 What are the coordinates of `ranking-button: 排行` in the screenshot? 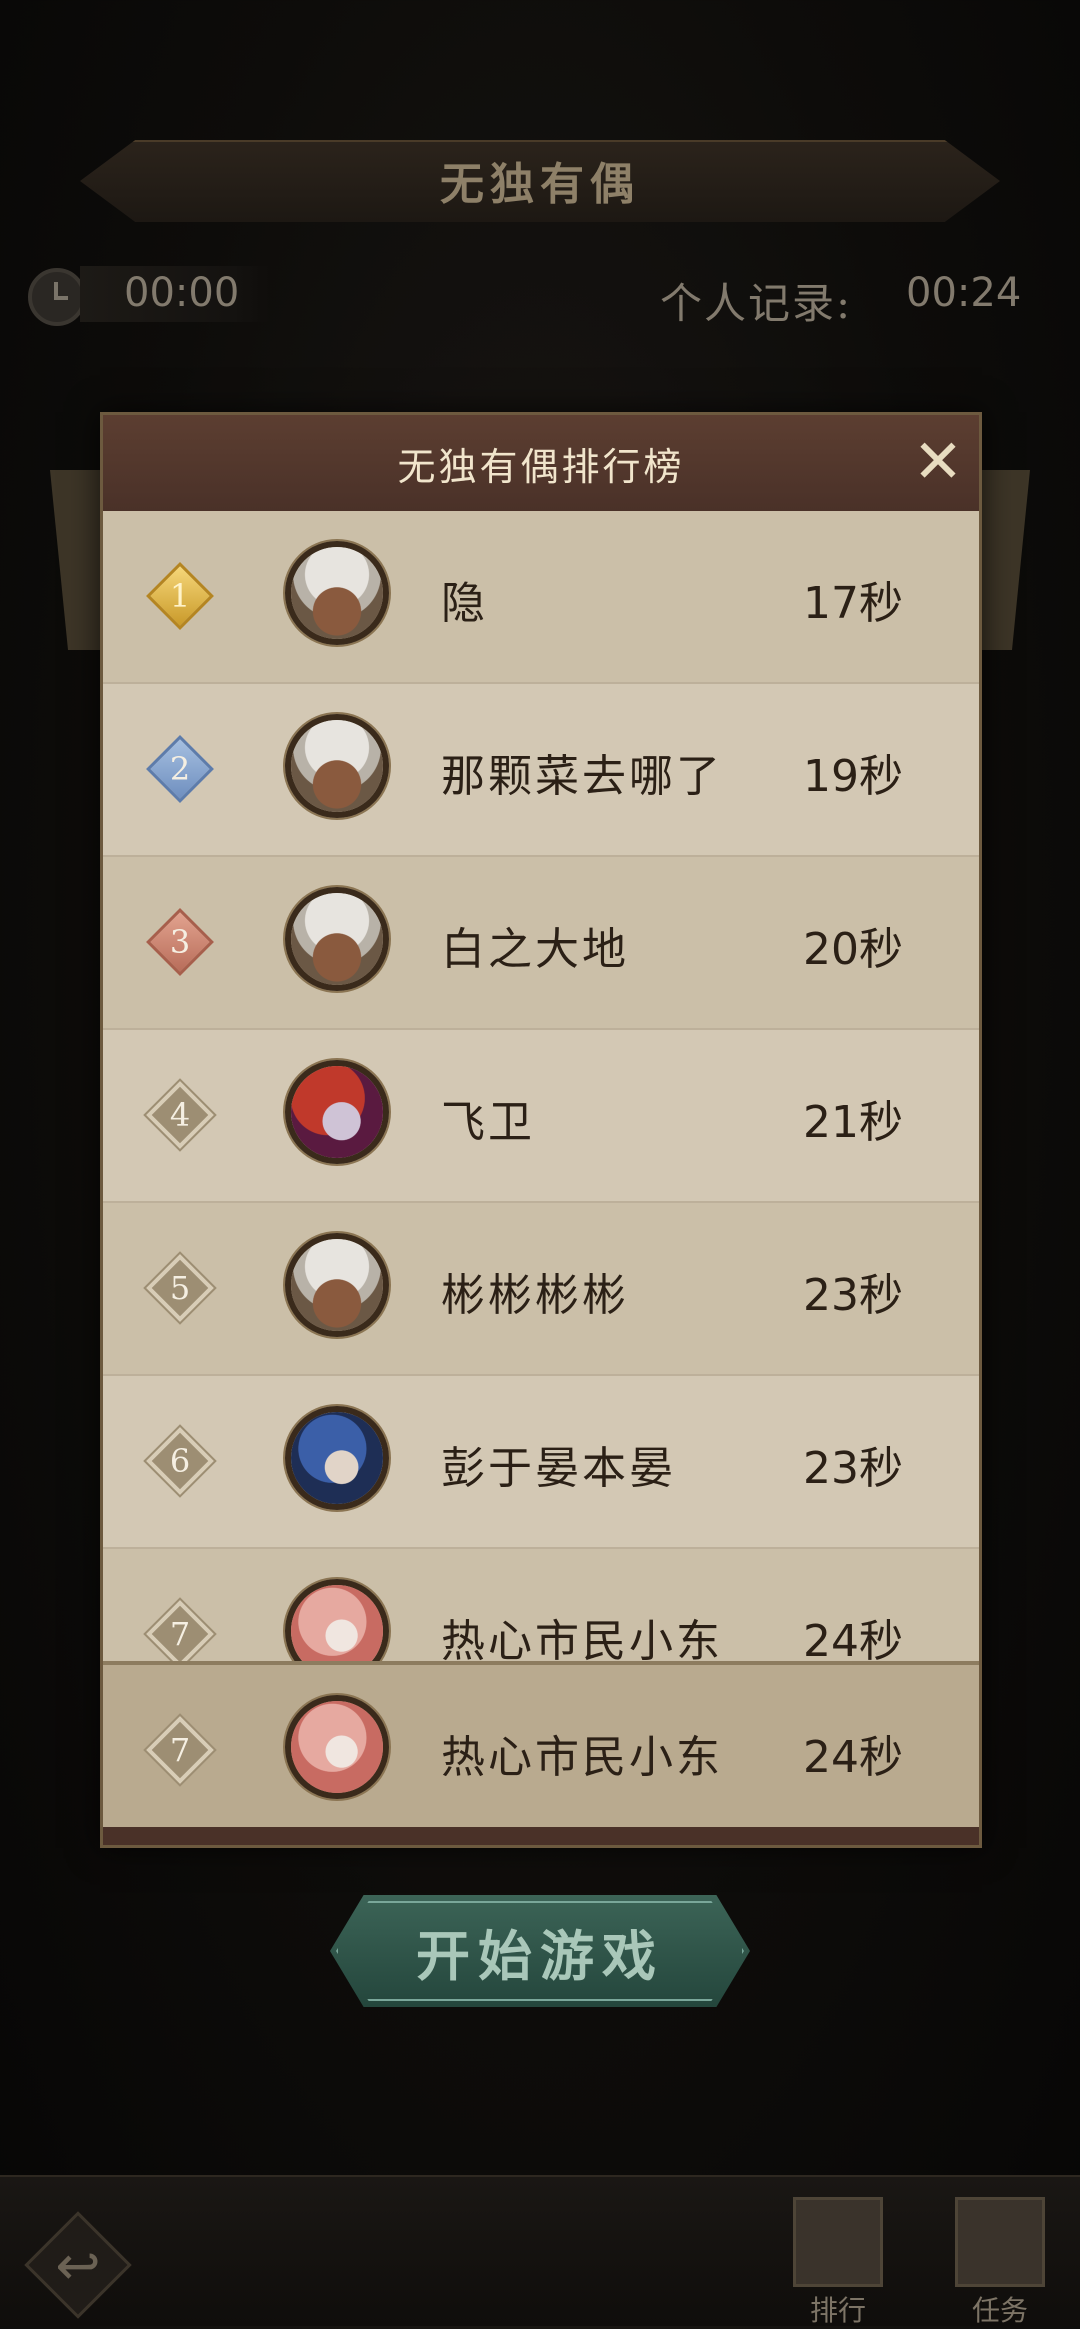 It's located at (838, 2262).